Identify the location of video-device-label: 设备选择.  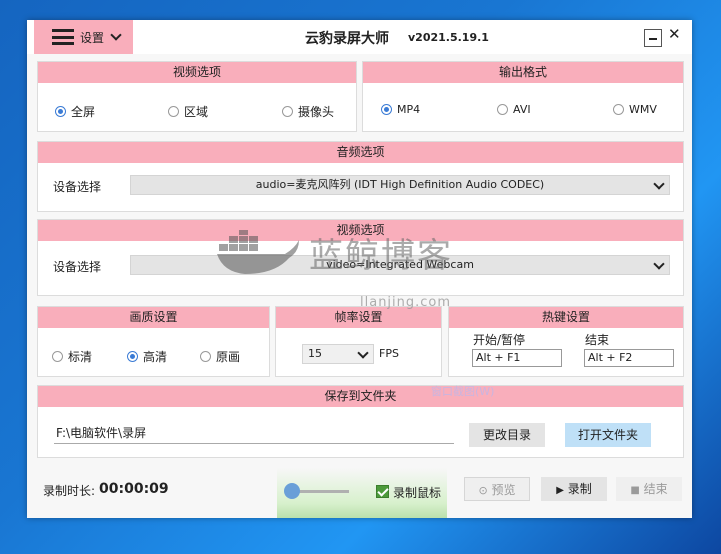
(77, 267).